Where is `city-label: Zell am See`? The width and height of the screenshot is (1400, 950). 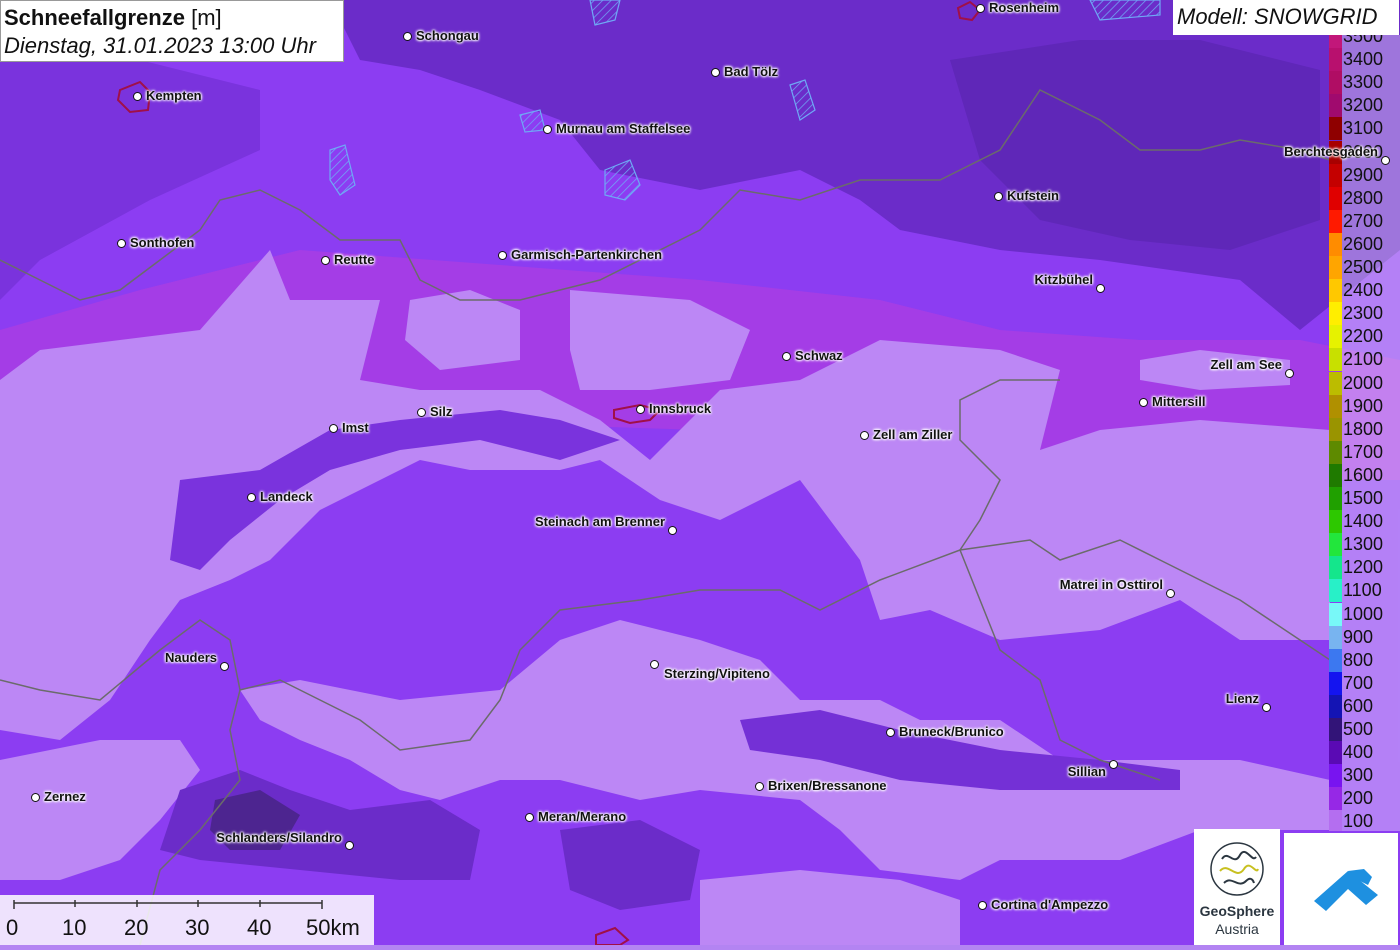 city-label: Zell am See is located at coordinates (1246, 364).